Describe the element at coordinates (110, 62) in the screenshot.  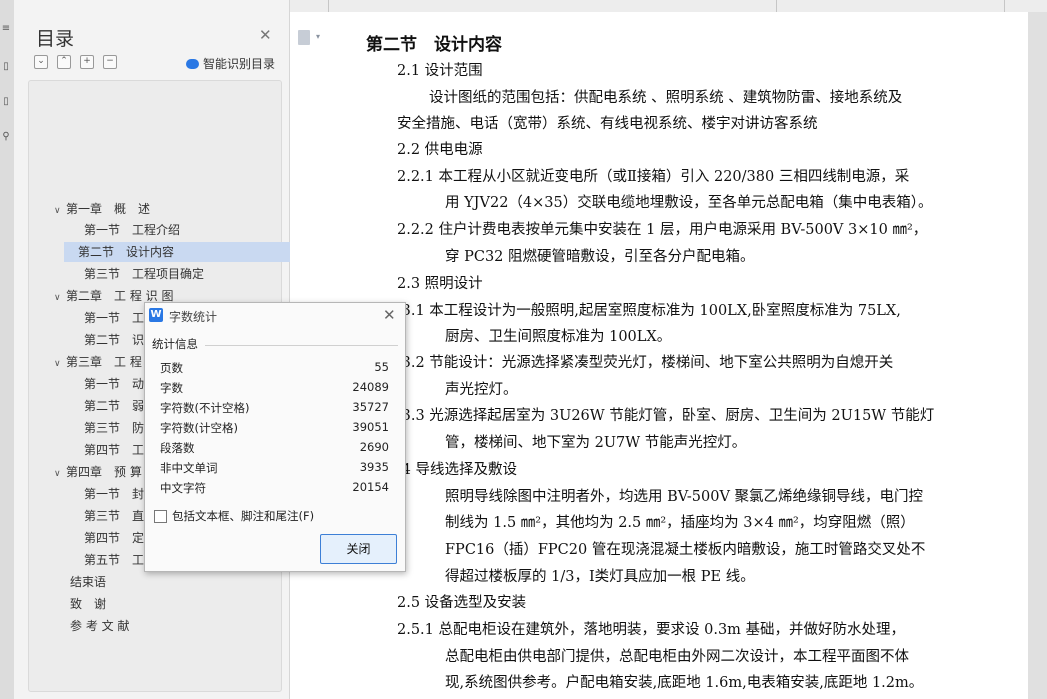
I see `remove-item-icon: −` at that location.